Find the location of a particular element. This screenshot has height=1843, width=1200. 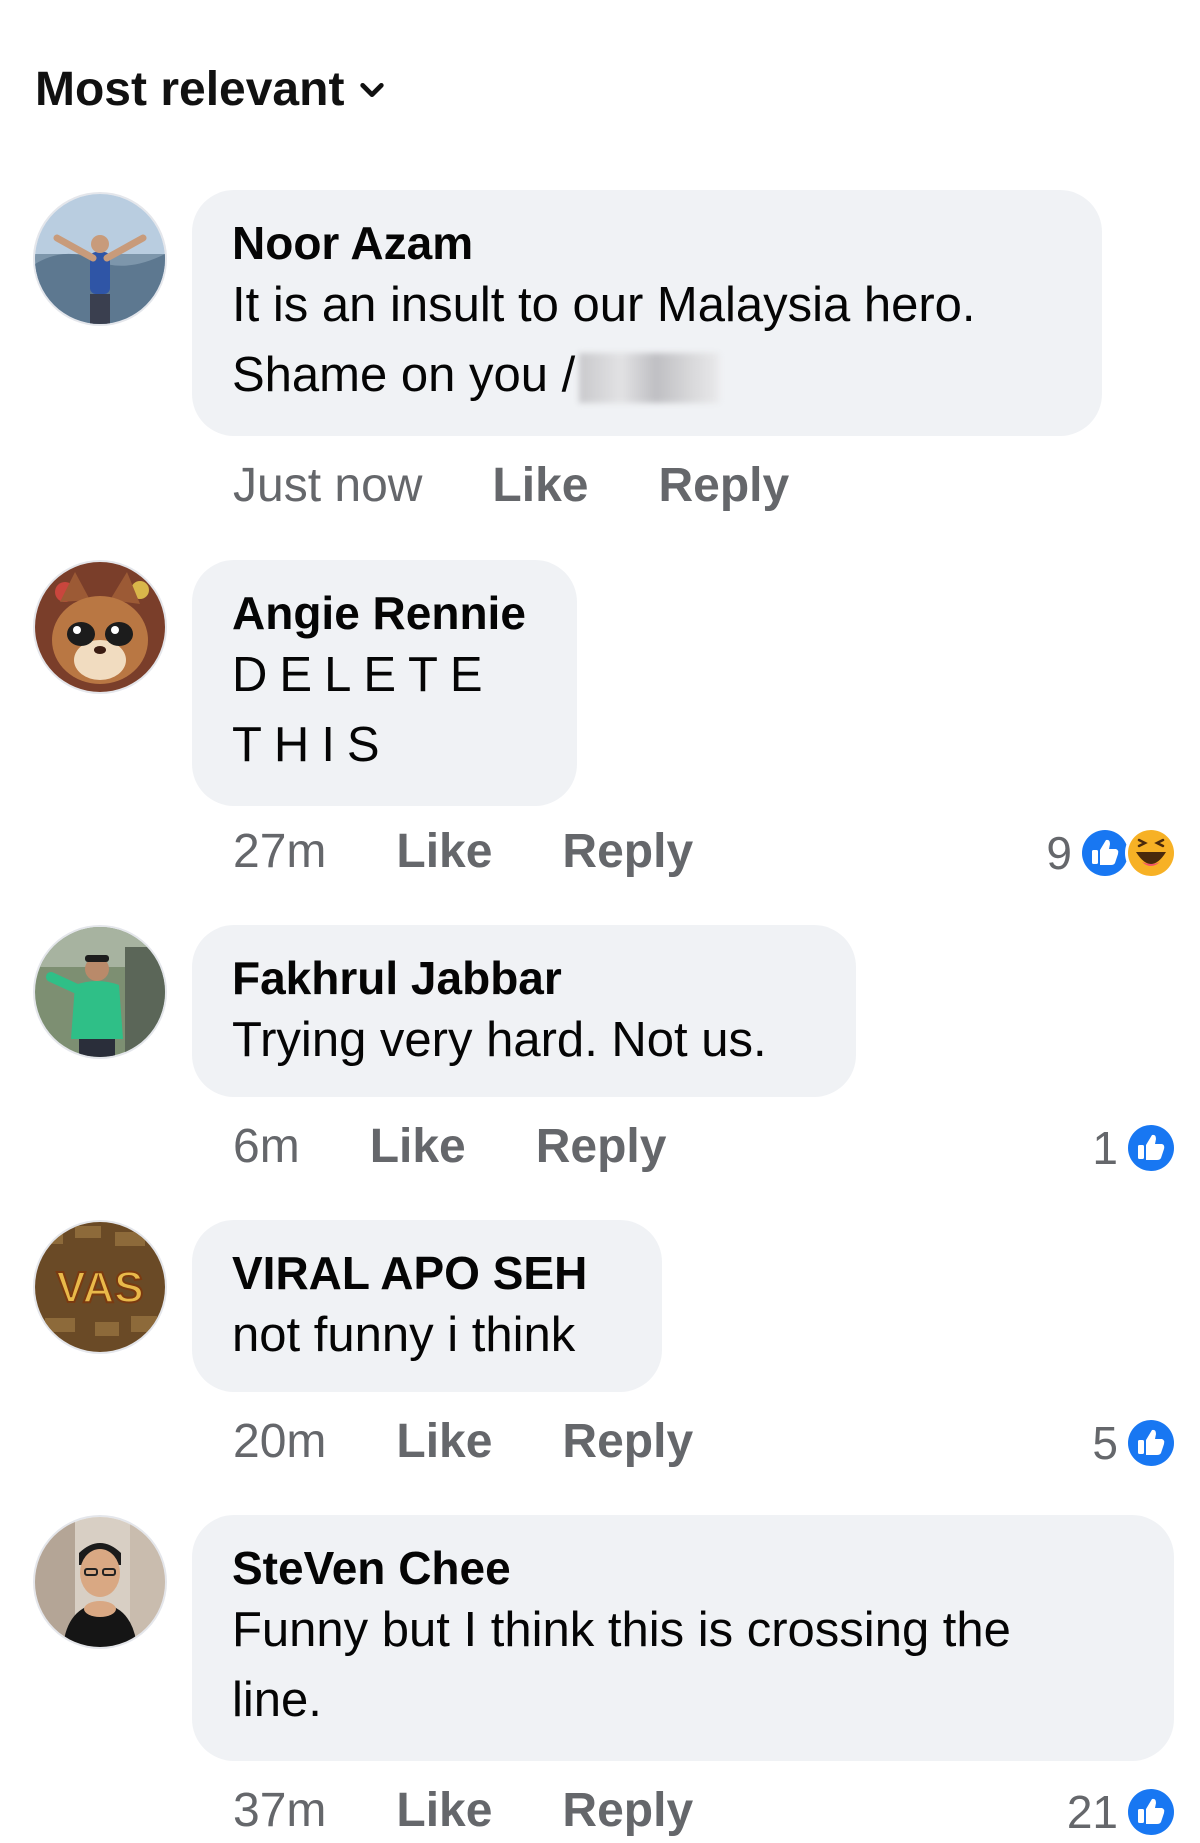

comment-timestamp: 37m is located at coordinates (279, 1810).